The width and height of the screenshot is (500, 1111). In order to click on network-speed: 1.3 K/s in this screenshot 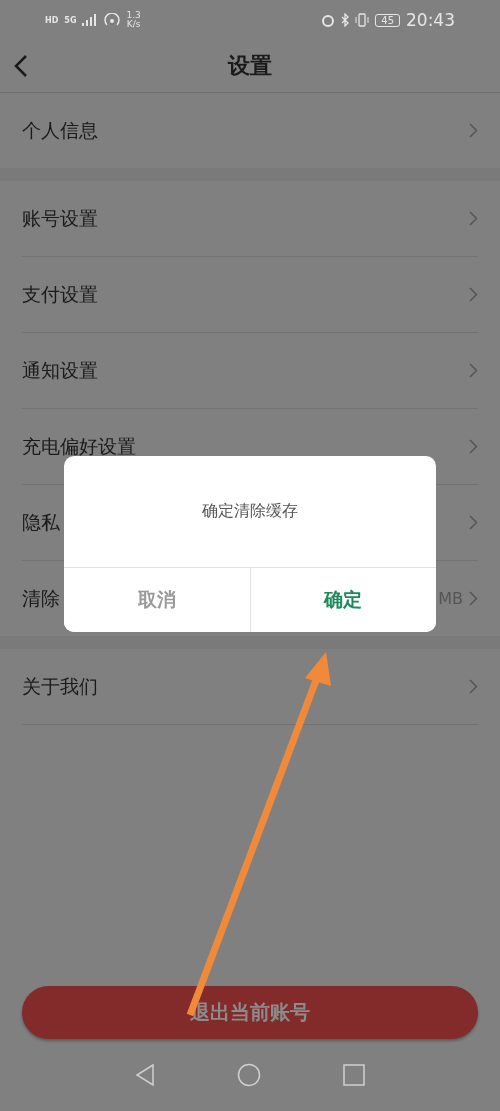, I will do `click(133, 20)`.